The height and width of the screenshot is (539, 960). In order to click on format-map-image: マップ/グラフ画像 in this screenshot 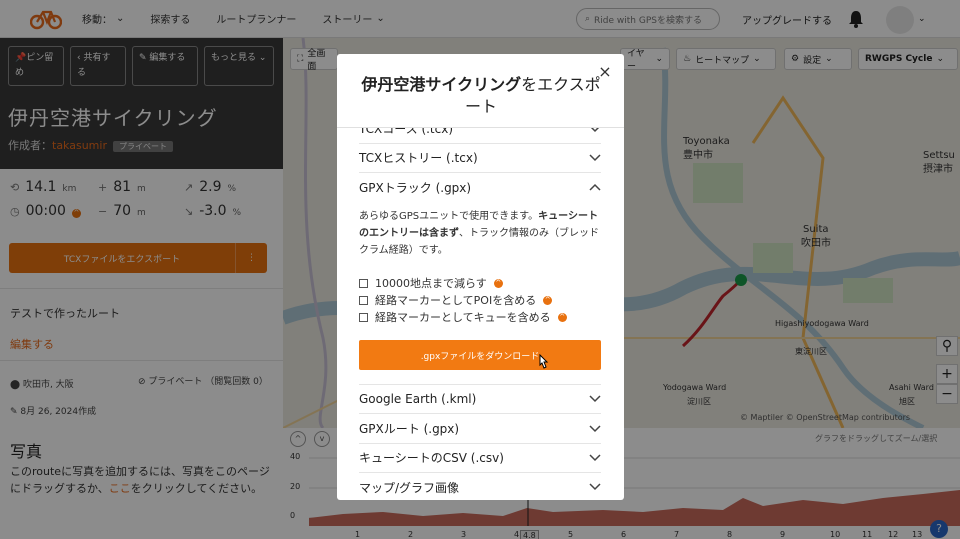, I will do `click(480, 486)`.